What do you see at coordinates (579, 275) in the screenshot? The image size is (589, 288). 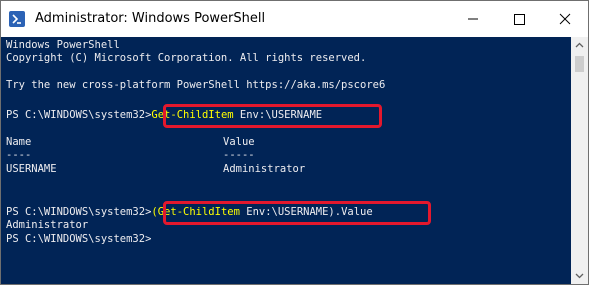 I see `scroll-down-arrow-icon` at bounding box center [579, 275].